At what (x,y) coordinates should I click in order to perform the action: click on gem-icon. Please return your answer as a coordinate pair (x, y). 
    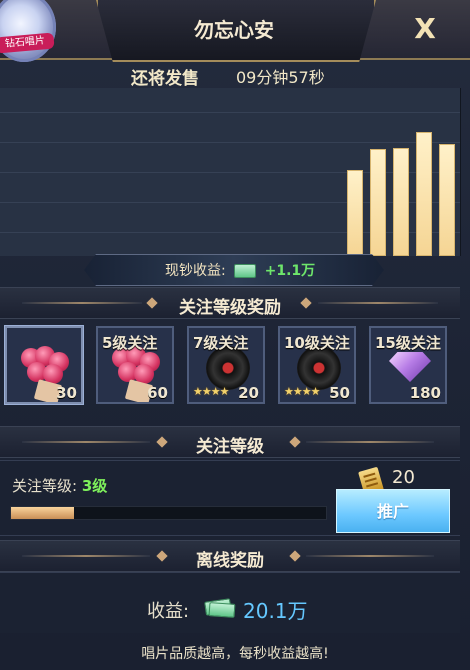
    Looking at the image, I should click on (410, 367).